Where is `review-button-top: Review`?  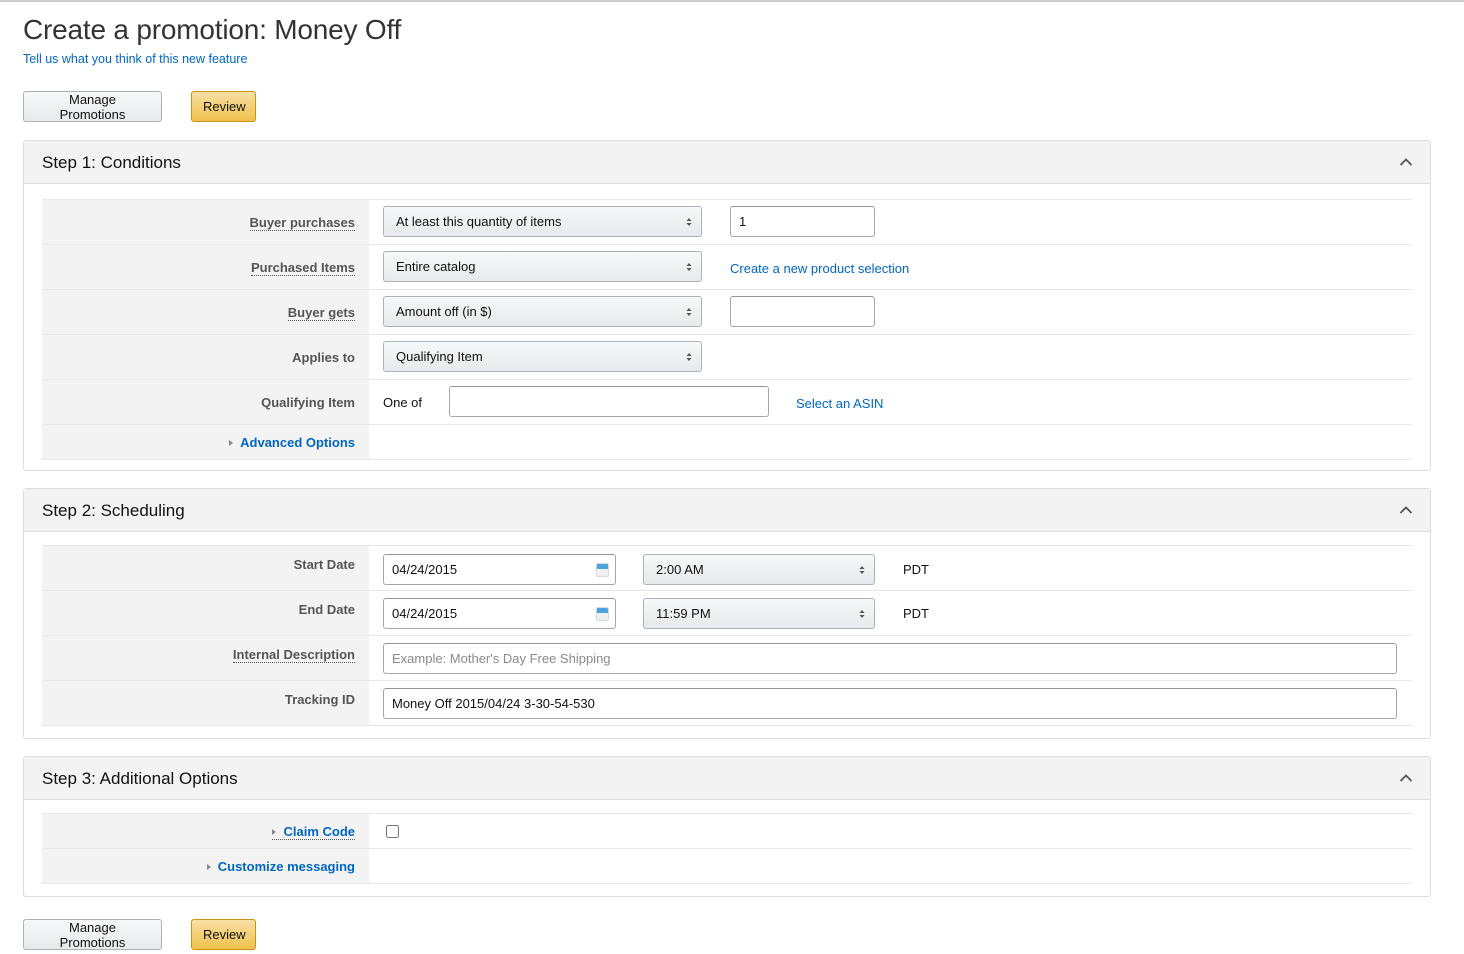
review-button-top: Review is located at coordinates (223, 106).